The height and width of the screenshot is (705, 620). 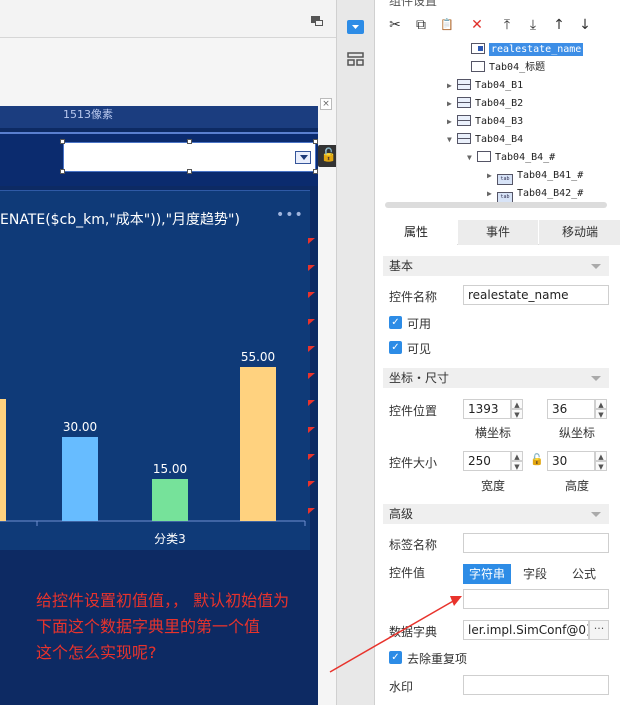 What do you see at coordinates (421, 25) in the screenshot?
I see `copy-icon: ⧉` at bounding box center [421, 25].